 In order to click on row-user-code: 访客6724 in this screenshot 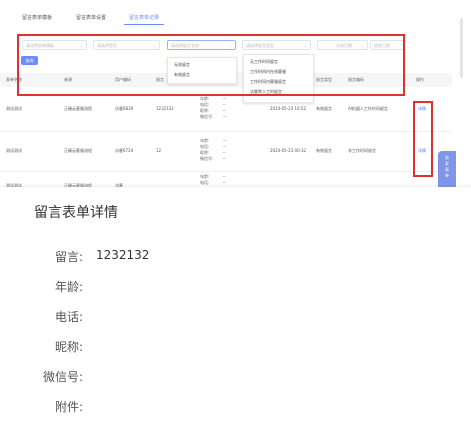, I will do `click(124, 150)`.